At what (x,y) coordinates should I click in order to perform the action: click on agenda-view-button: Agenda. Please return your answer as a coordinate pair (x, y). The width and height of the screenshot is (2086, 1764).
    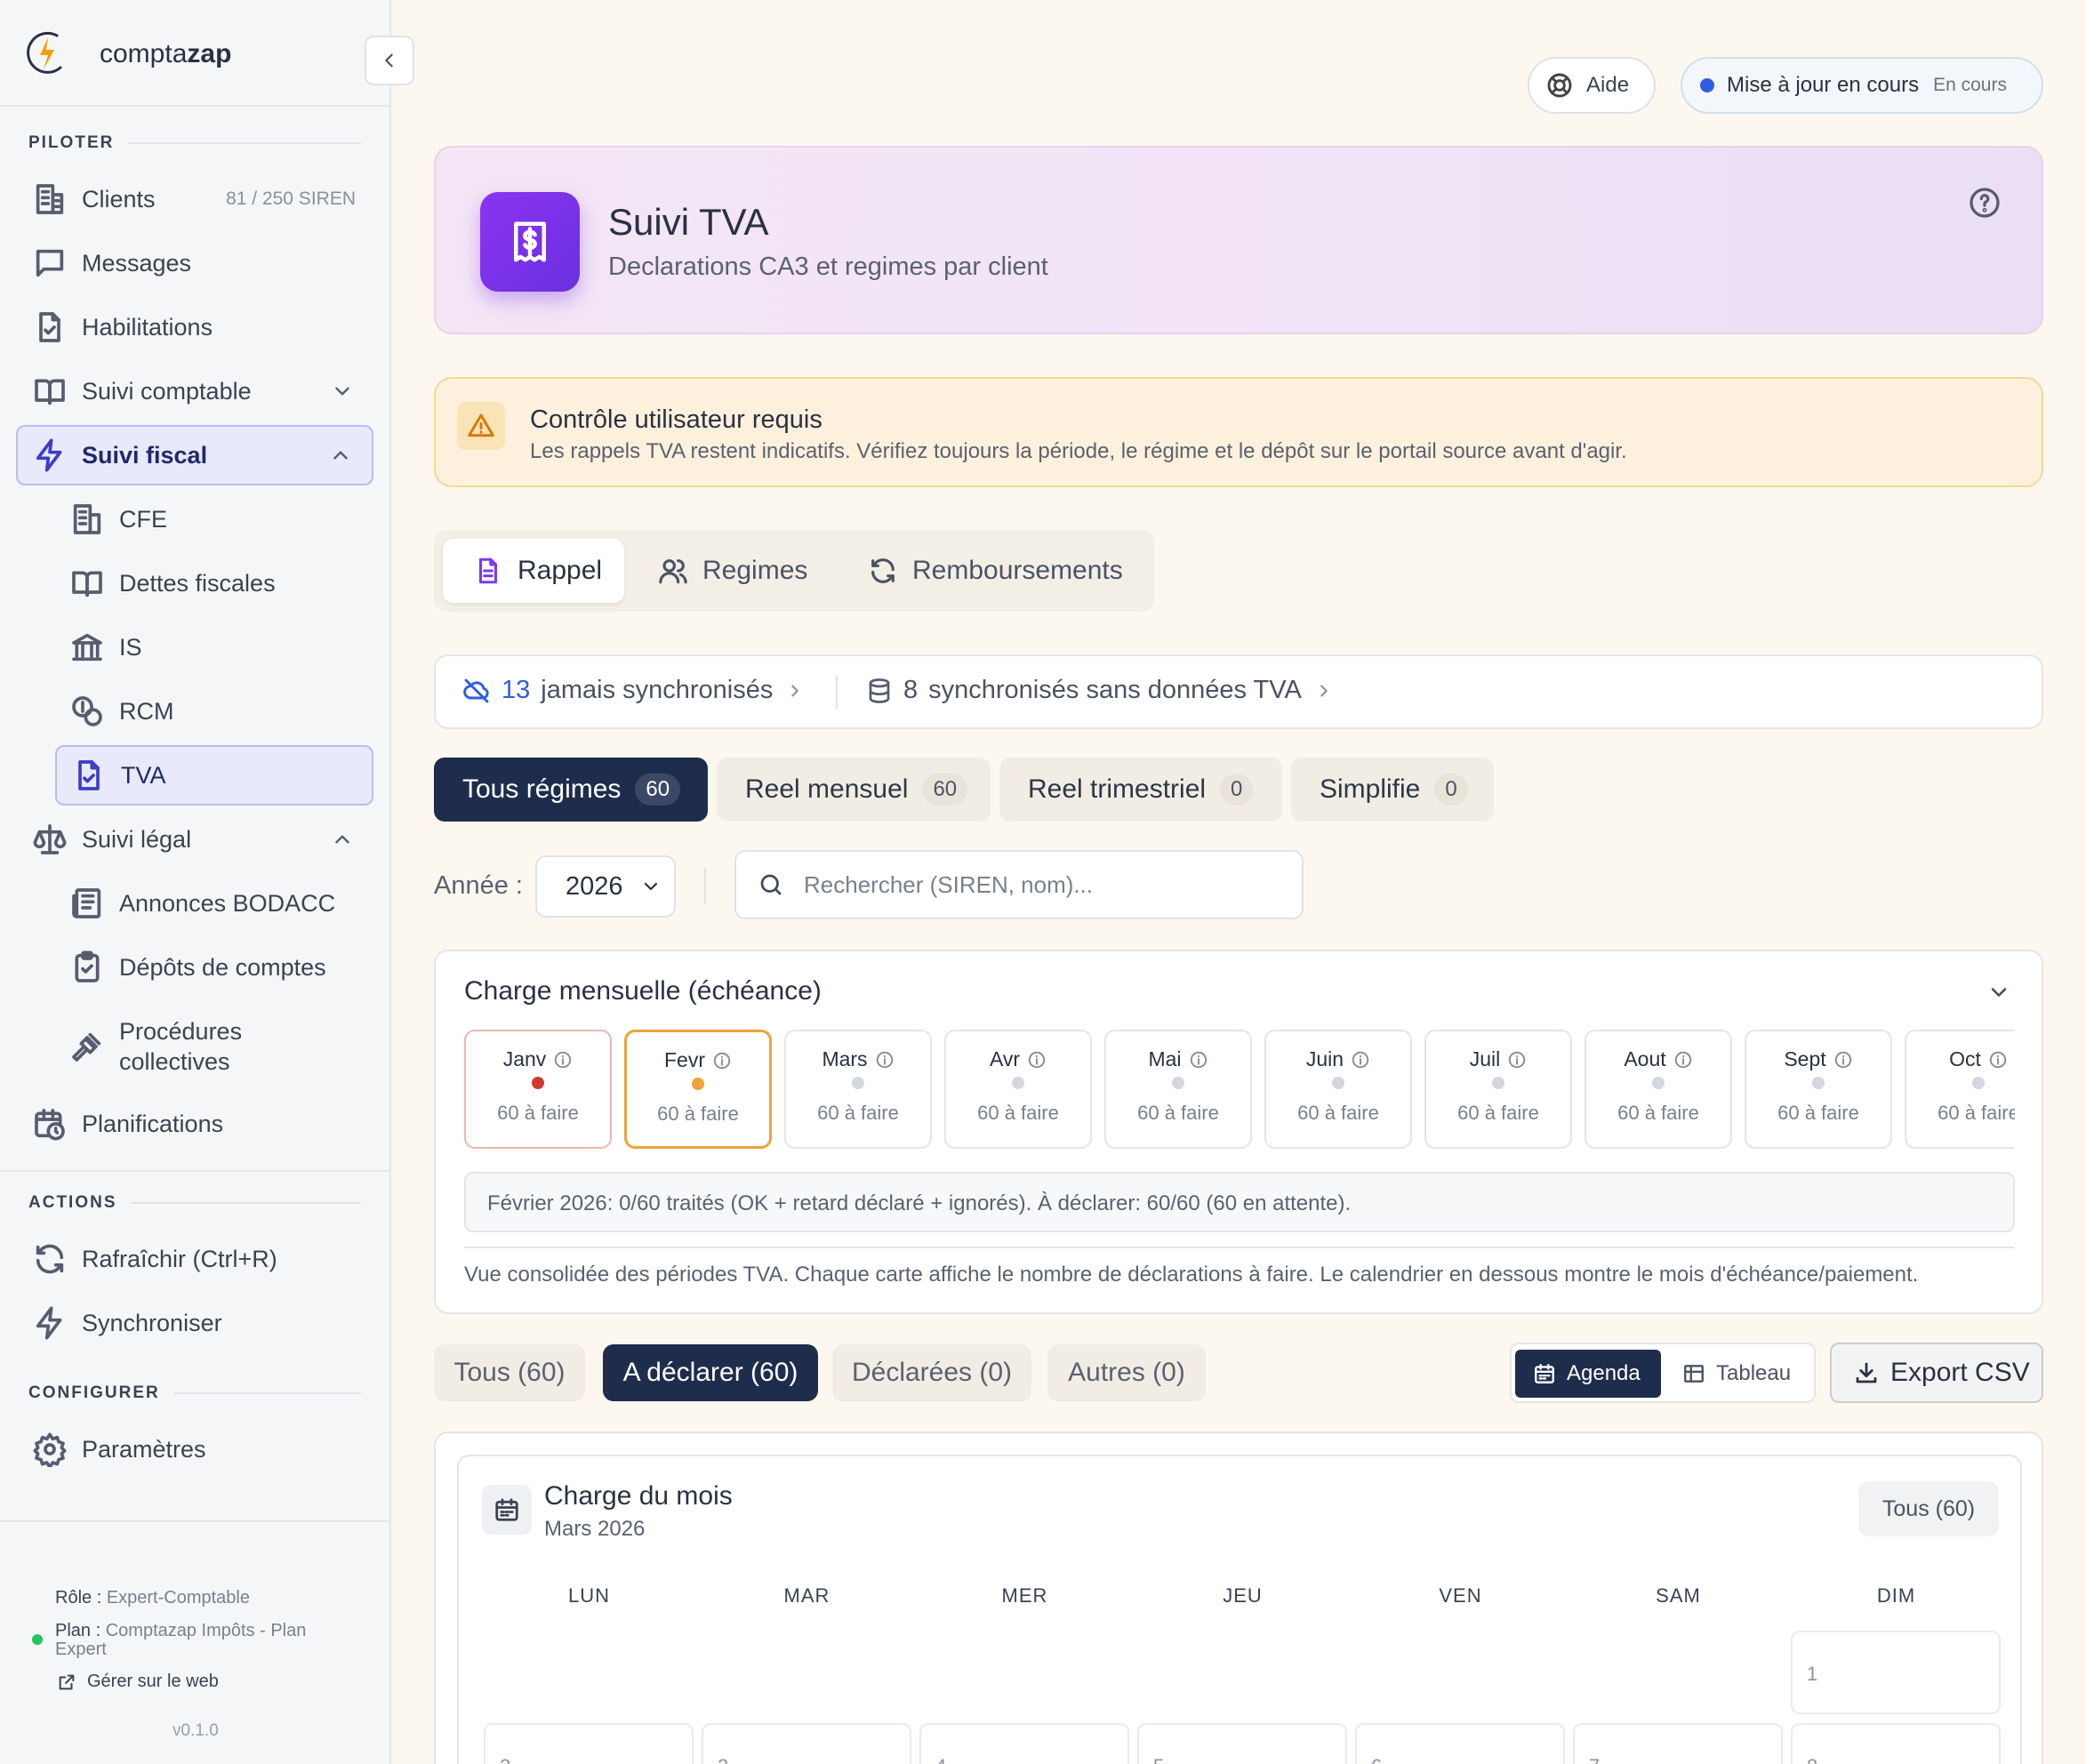
    Looking at the image, I should click on (1588, 1374).